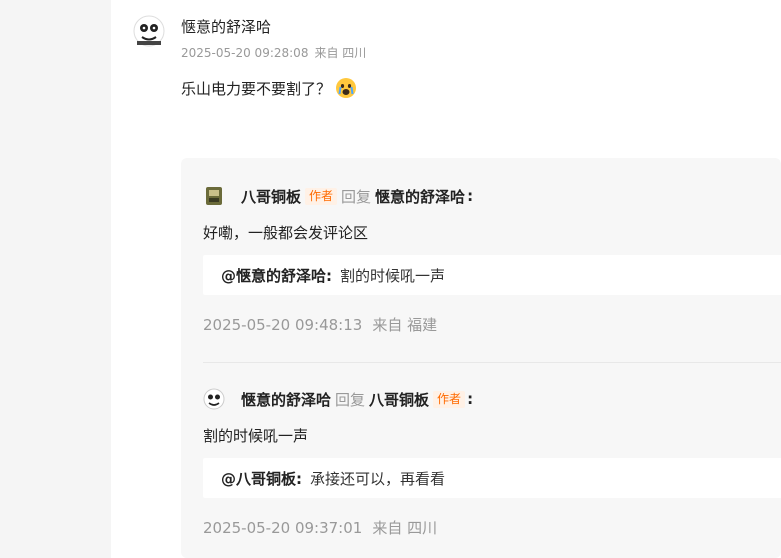  I want to click on reply-header: 惬意的舒泽哈 回复 八哥铜板 作者 :, so click(483, 399).